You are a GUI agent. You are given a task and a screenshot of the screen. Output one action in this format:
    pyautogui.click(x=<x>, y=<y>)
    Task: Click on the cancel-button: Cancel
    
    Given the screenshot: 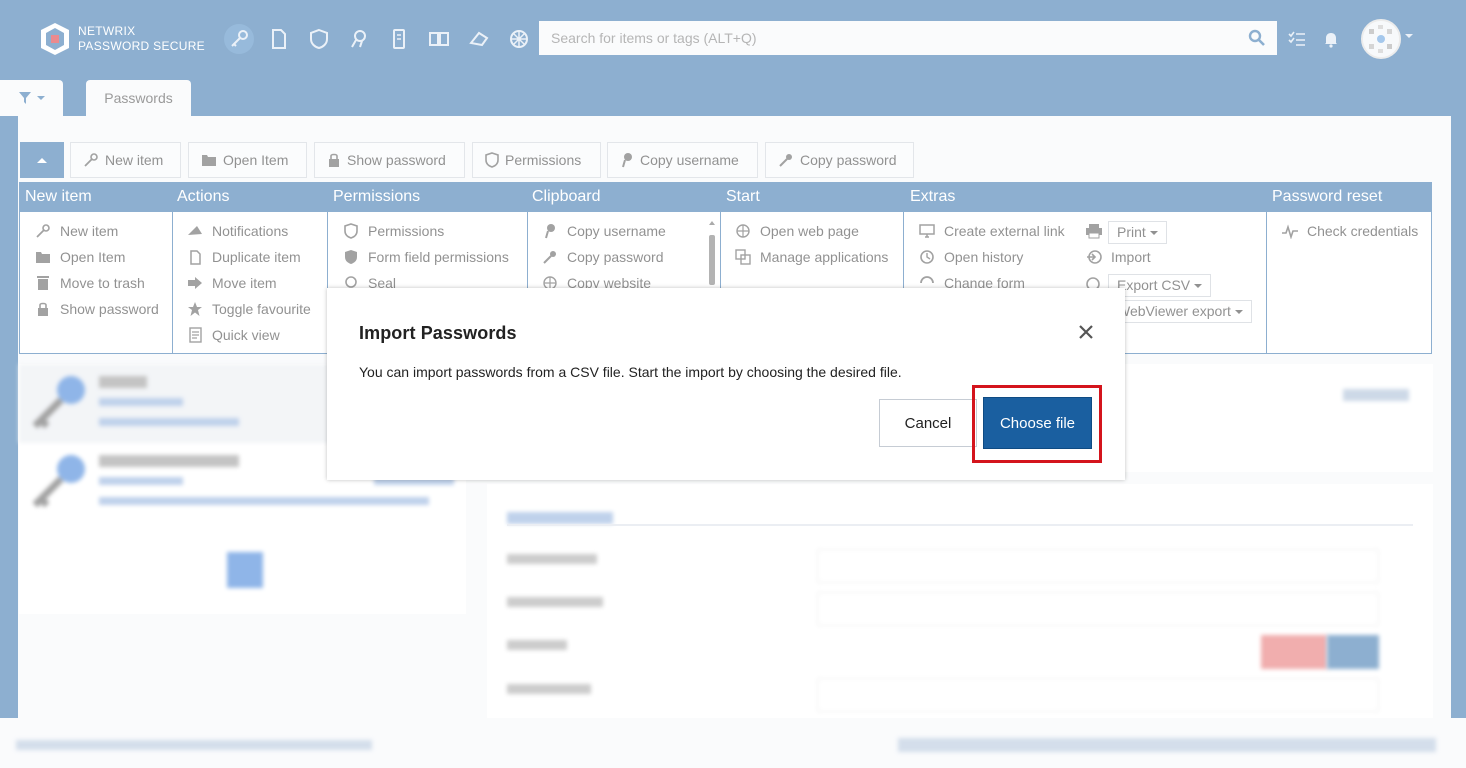 What is the action you would take?
    pyautogui.click(x=928, y=423)
    